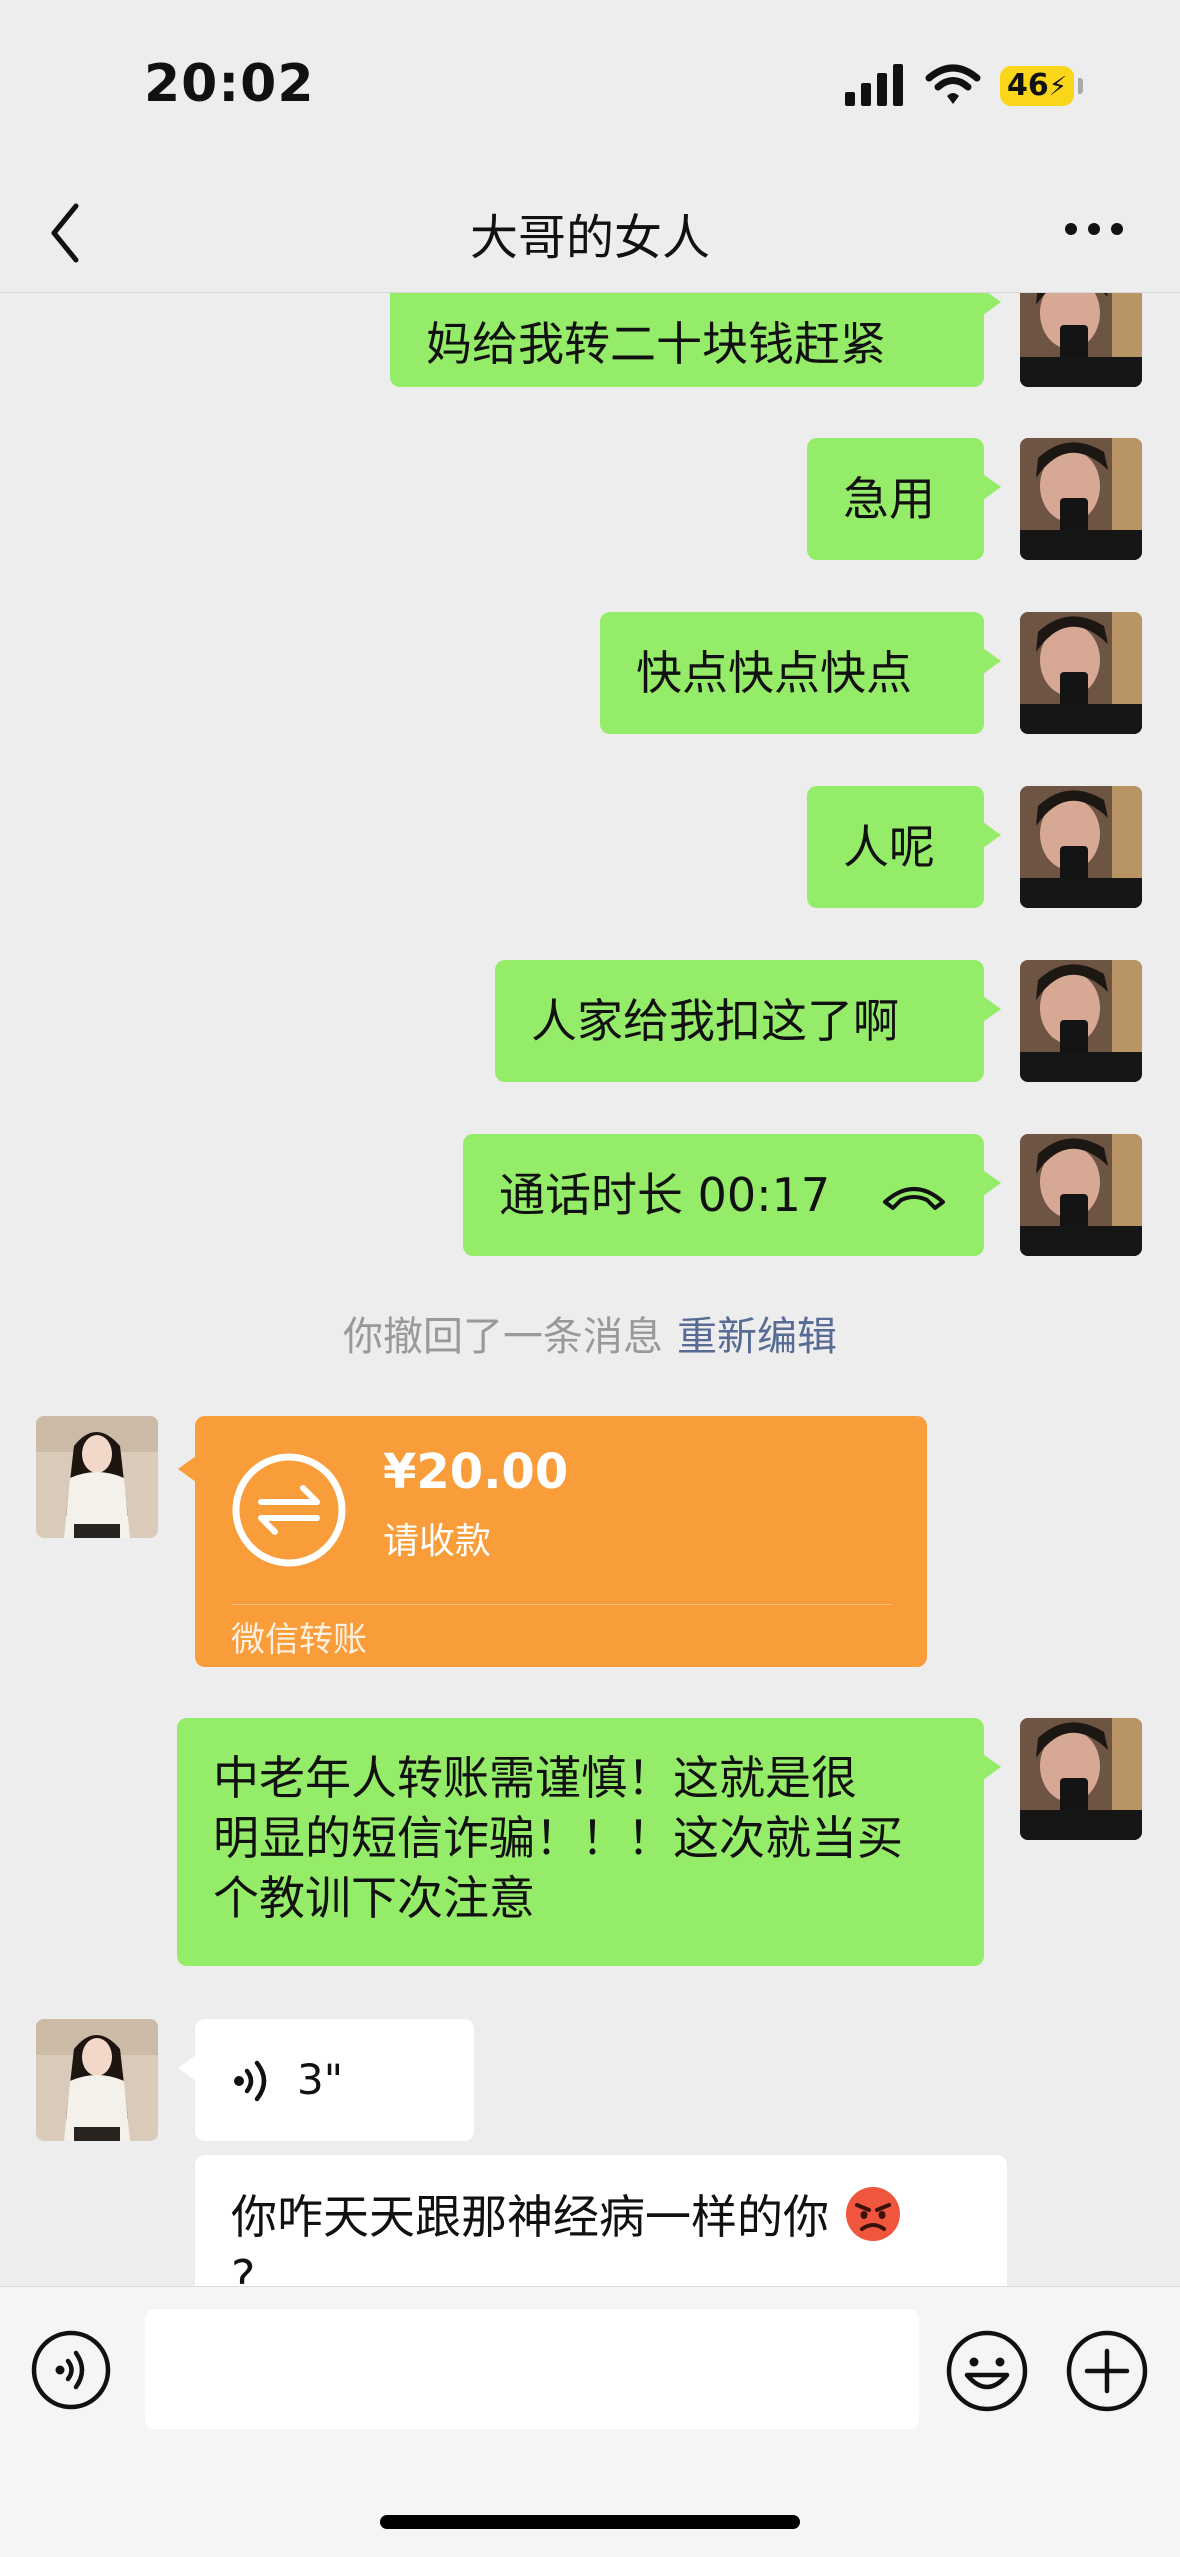 This screenshot has height=2557, width=1180. I want to click on outgoing-message: 急用, so click(904, 499).